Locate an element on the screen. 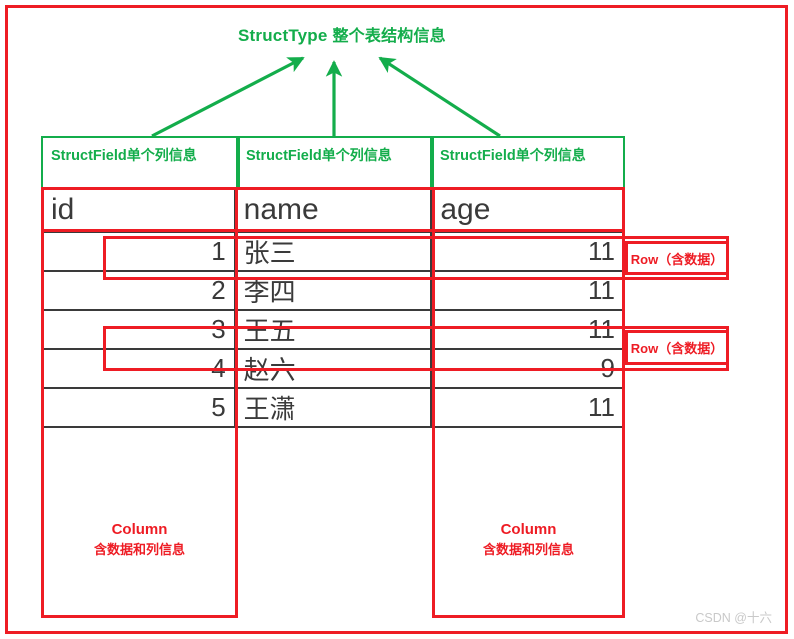 The image size is (794, 639). structfield-label-0-zh: 单个列信息 is located at coordinates (161, 155).